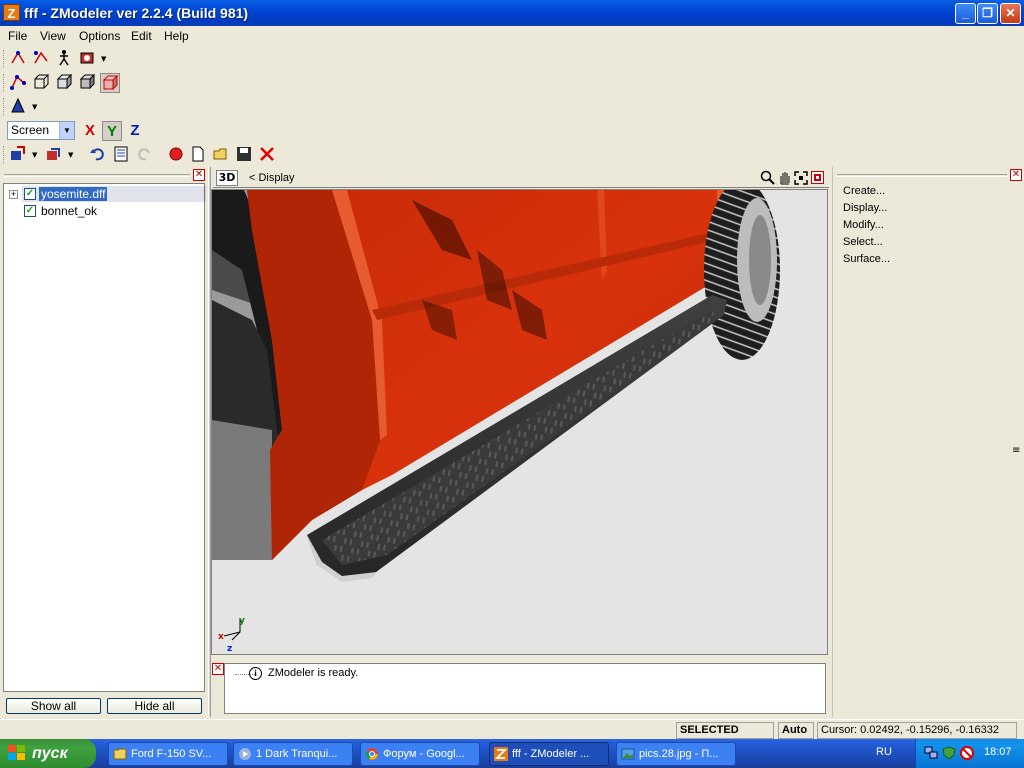 The height and width of the screenshot is (768, 1024). I want to click on axis-y-button: Y, so click(112, 131).